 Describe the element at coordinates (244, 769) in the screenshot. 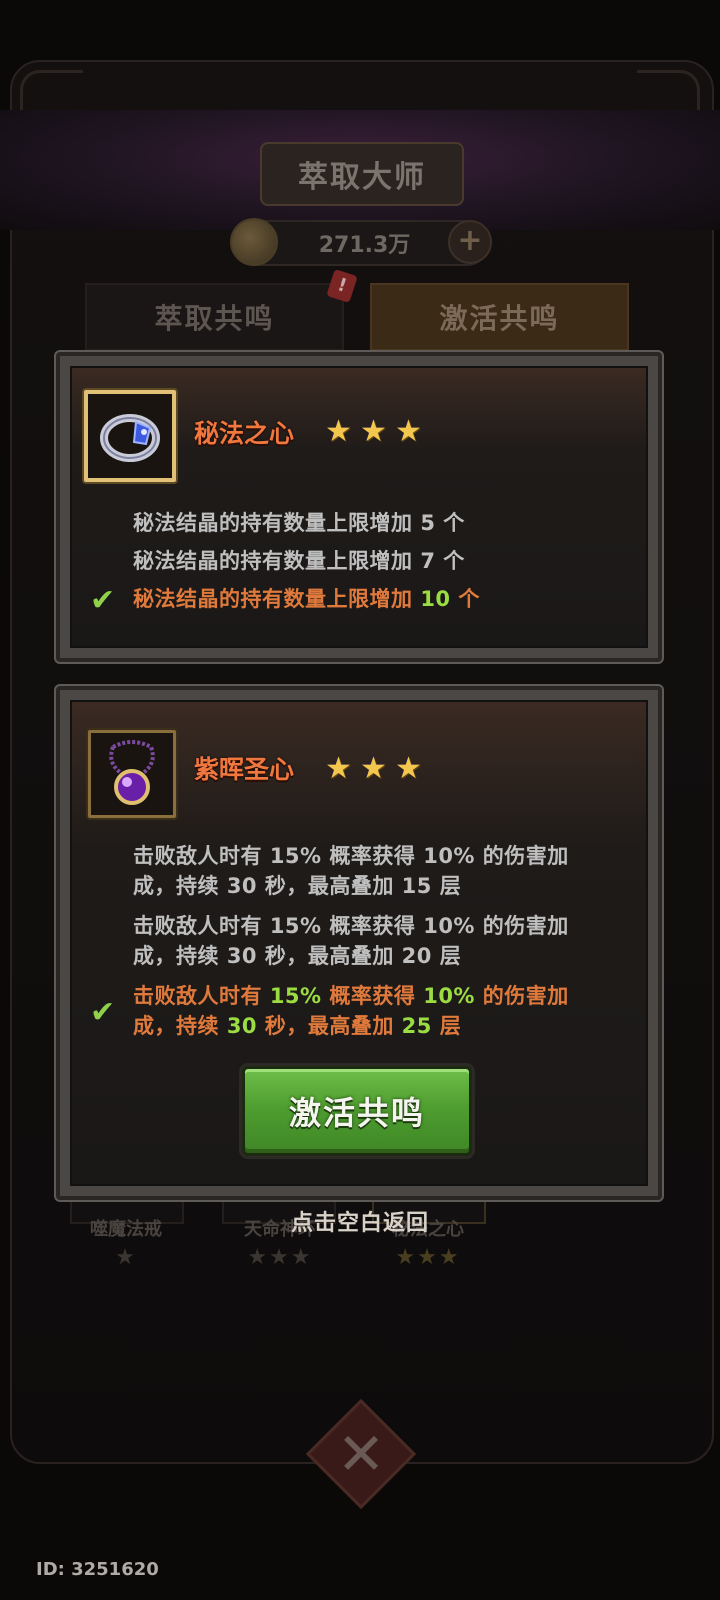

I see `item-name: 紫晖圣心` at that location.